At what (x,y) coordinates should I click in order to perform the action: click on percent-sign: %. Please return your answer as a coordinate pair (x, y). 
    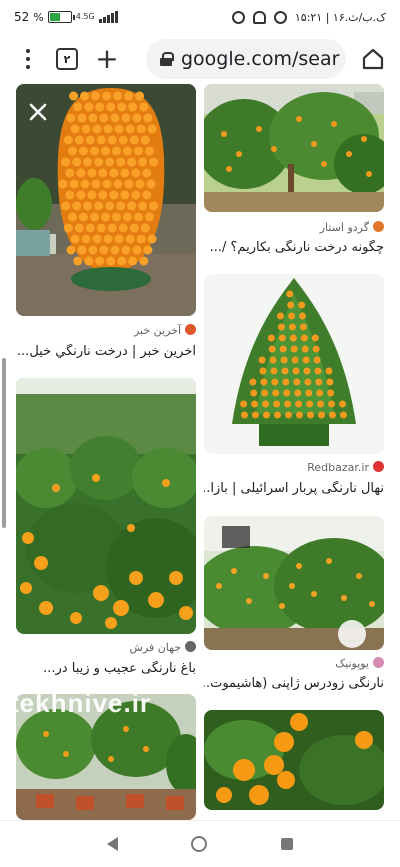
    Looking at the image, I should click on (38, 17).